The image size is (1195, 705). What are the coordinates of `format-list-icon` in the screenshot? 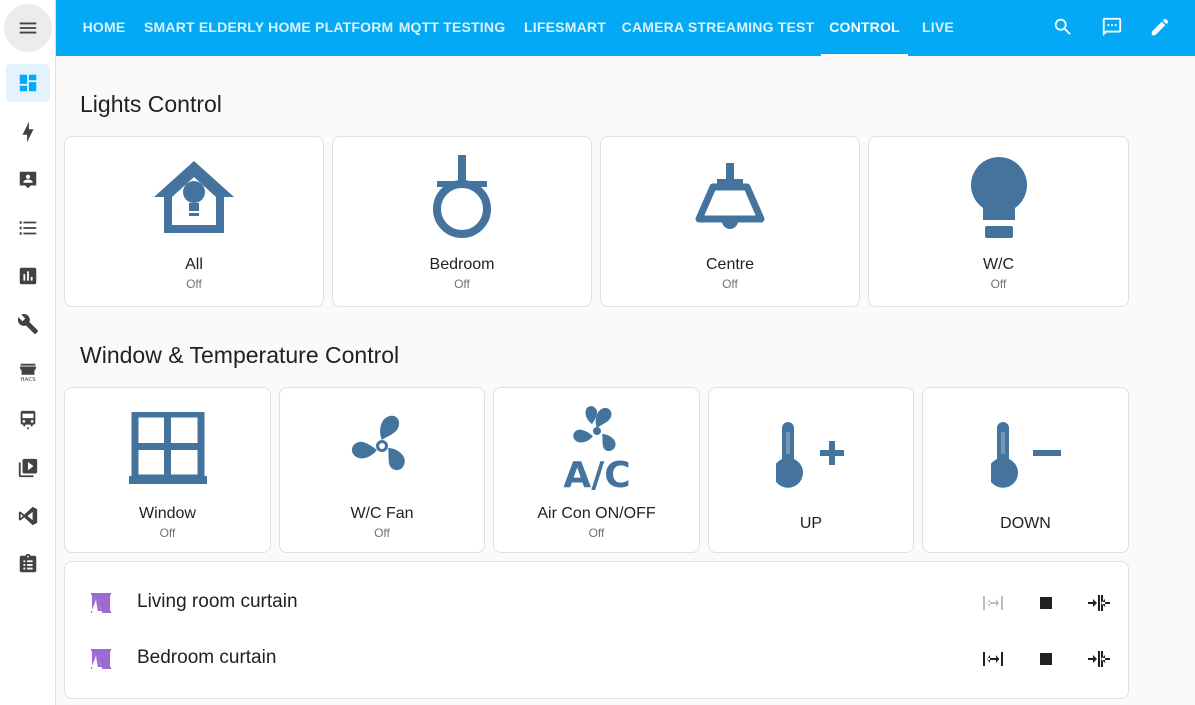 It's located at (28, 228).